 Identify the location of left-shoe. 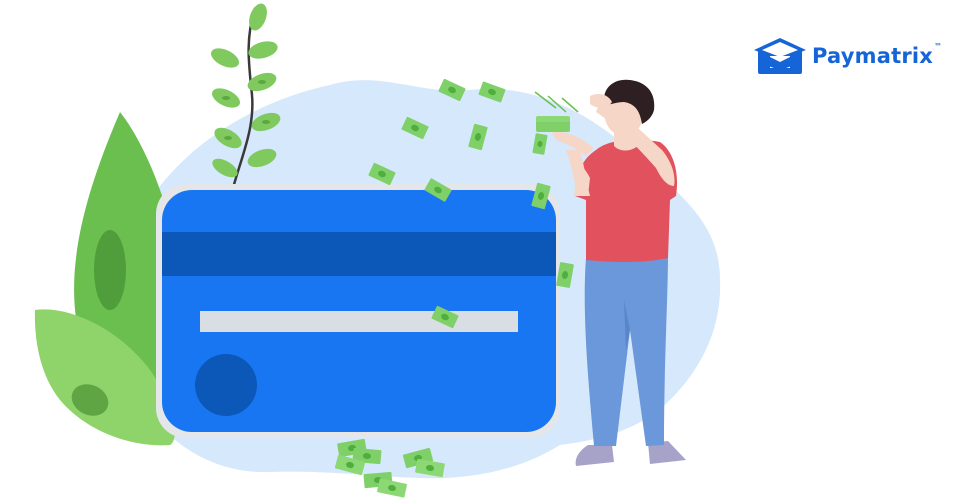
(594, 455).